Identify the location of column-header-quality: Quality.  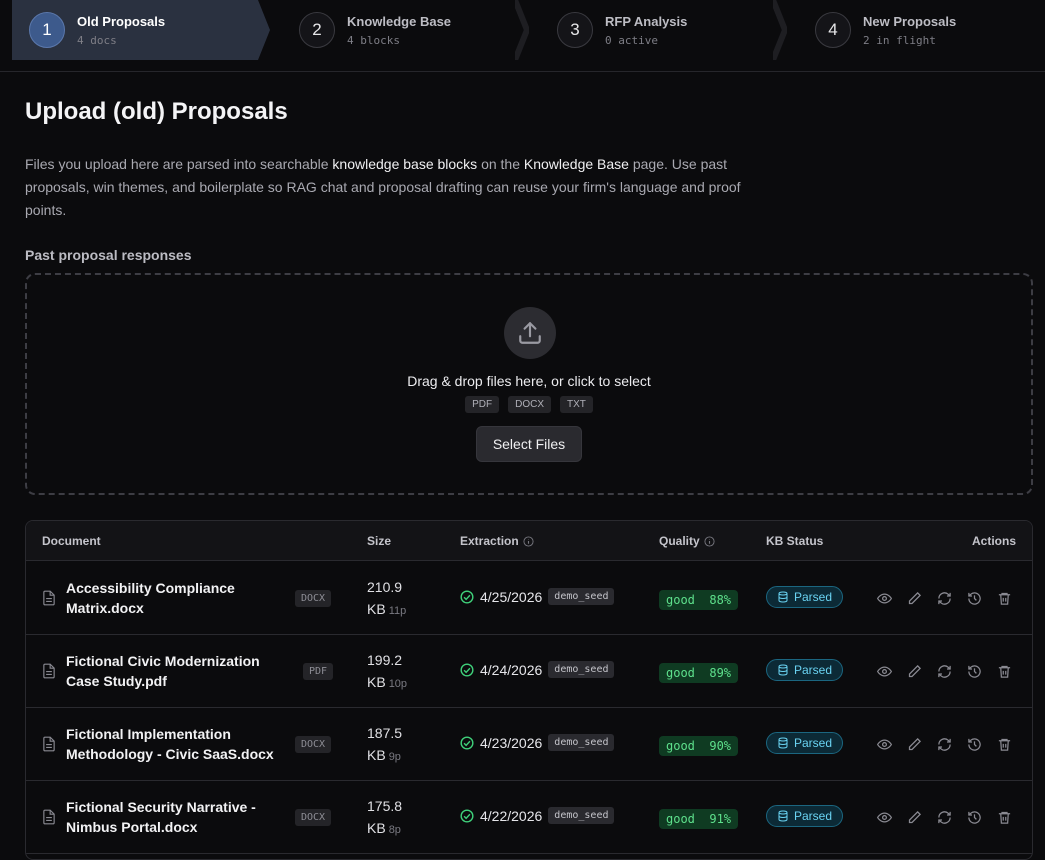
(687, 541).